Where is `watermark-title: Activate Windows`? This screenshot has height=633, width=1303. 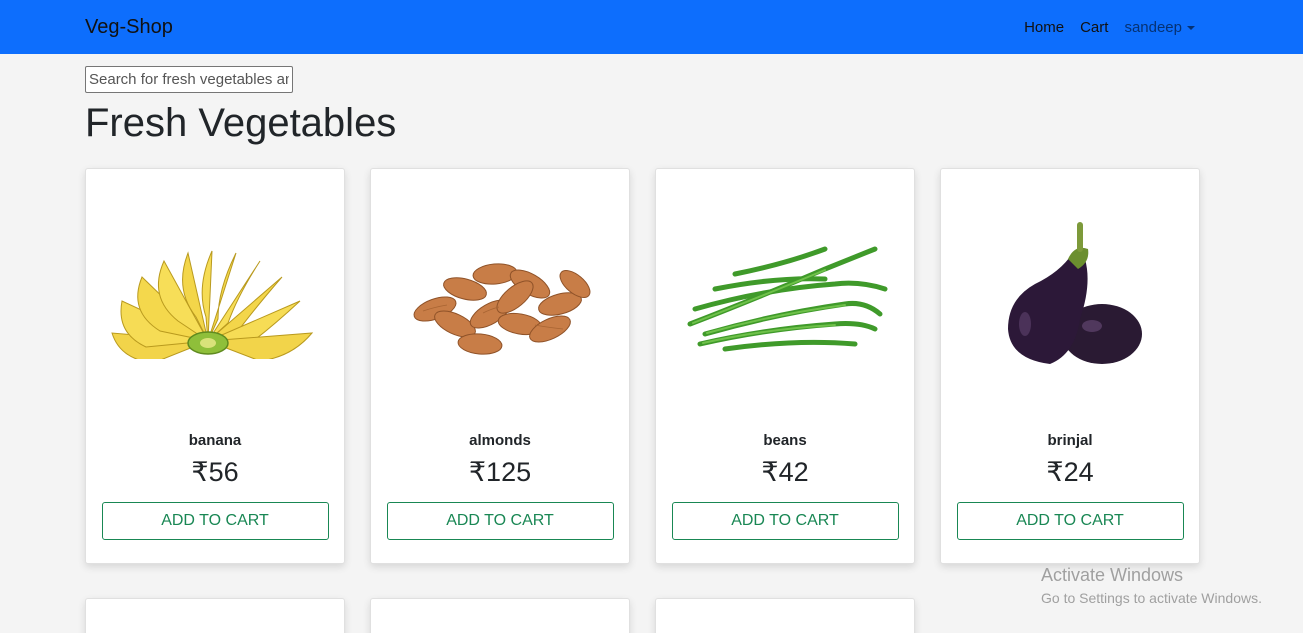 watermark-title: Activate Windows is located at coordinates (1112, 575).